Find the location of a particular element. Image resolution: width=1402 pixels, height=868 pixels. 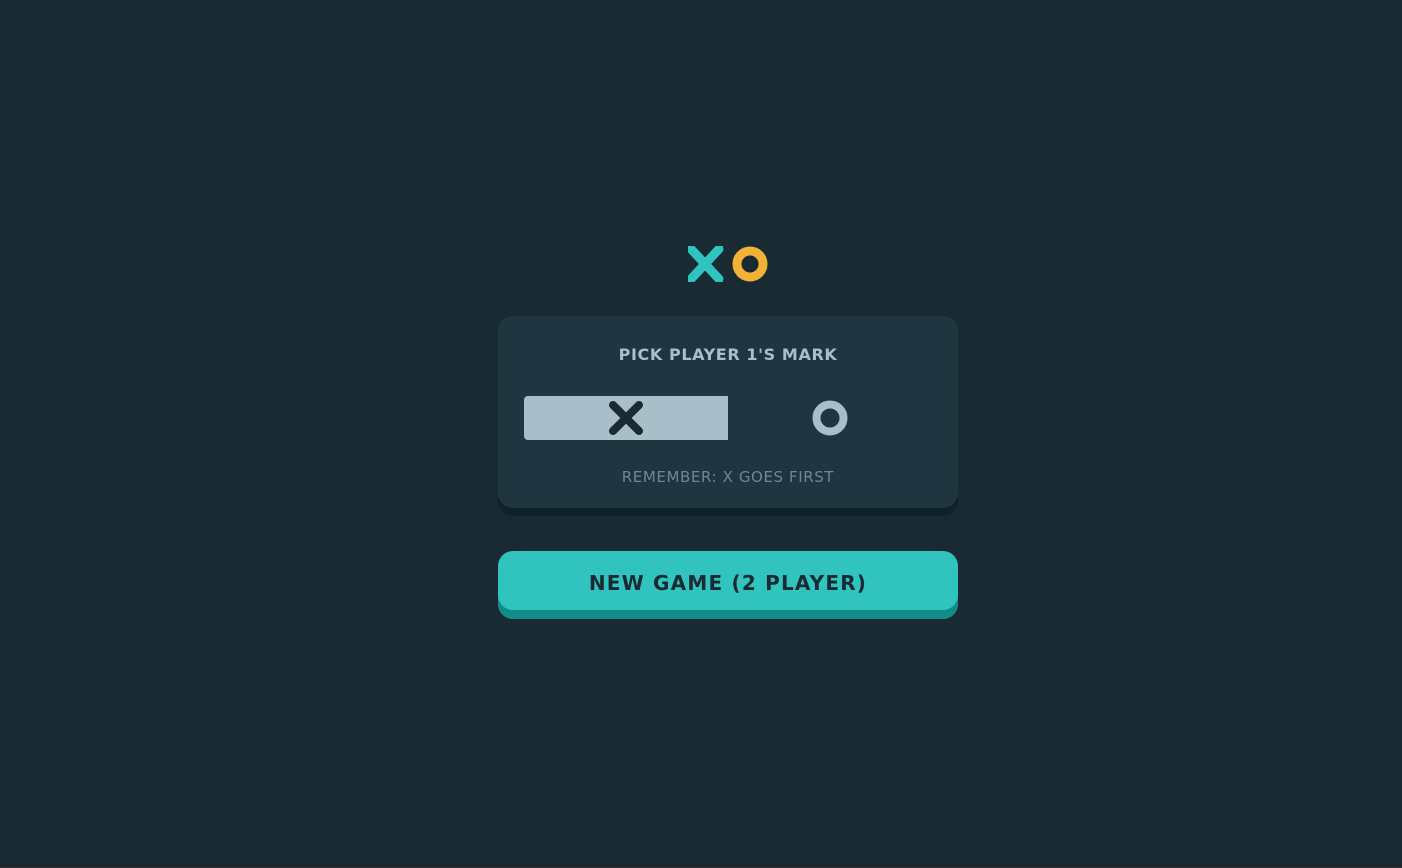

mark-picker-hint: REMEMBER: X GOES FIRST is located at coordinates (728, 477).